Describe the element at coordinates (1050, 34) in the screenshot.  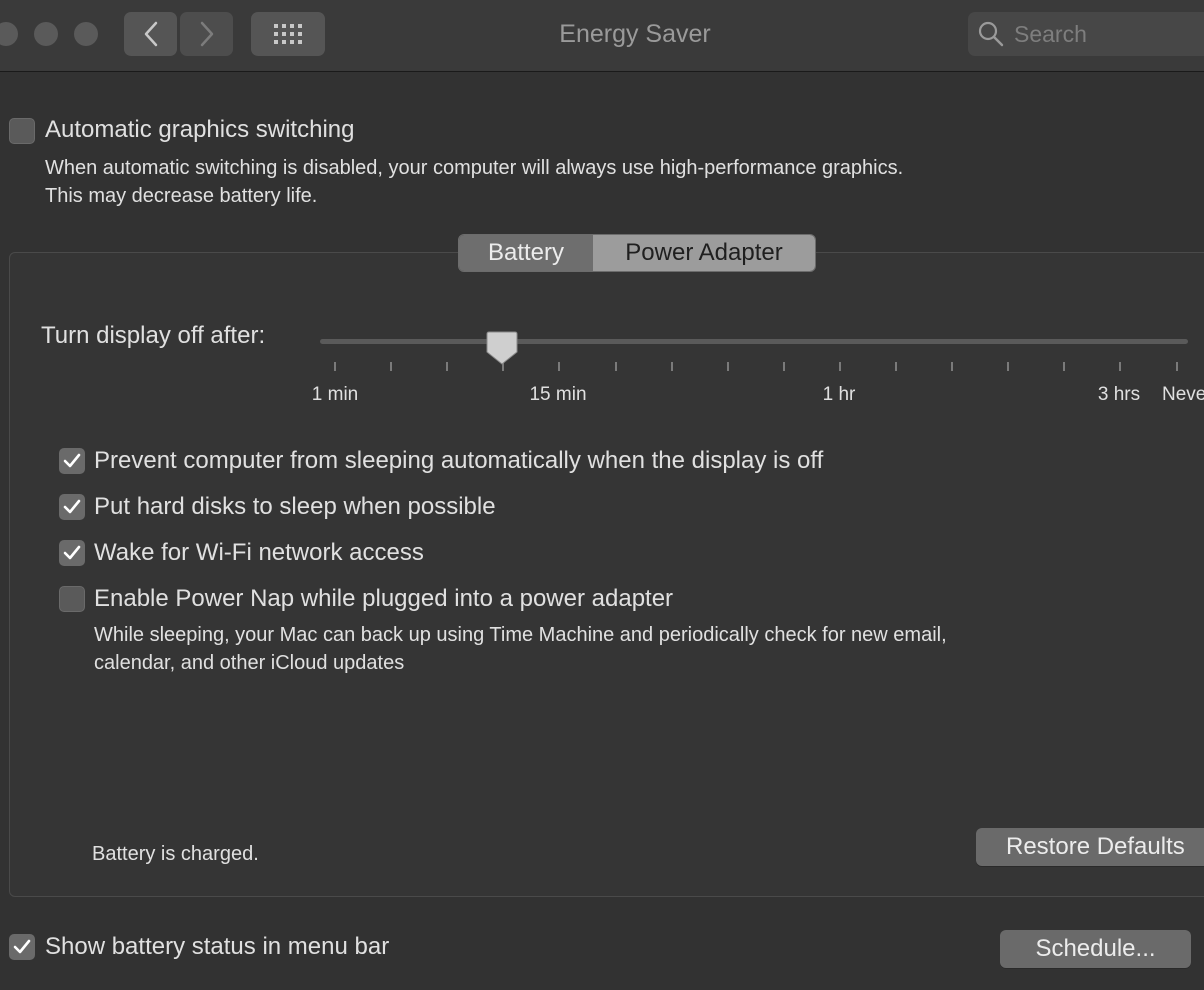
I see `search-placeholder: Search` at that location.